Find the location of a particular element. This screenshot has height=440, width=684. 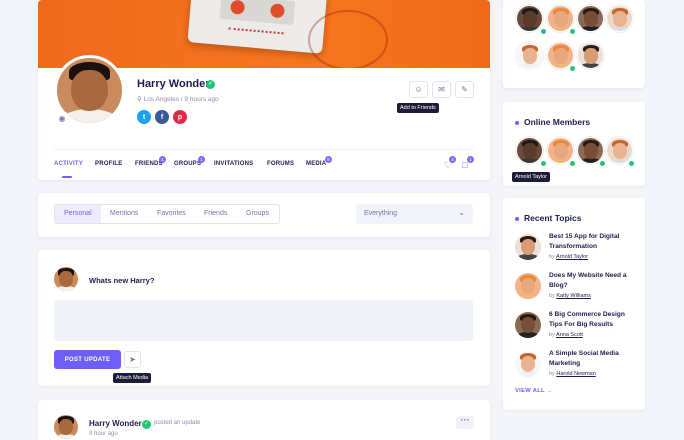

friends-widget is located at coordinates (574, 44).